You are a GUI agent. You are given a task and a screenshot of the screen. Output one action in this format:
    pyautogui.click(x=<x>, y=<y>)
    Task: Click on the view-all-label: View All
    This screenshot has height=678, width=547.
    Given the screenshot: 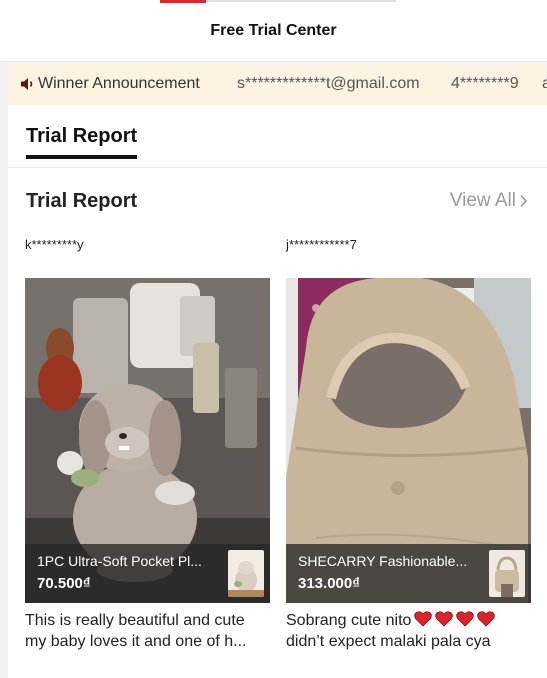 What is the action you would take?
    pyautogui.click(x=482, y=200)
    